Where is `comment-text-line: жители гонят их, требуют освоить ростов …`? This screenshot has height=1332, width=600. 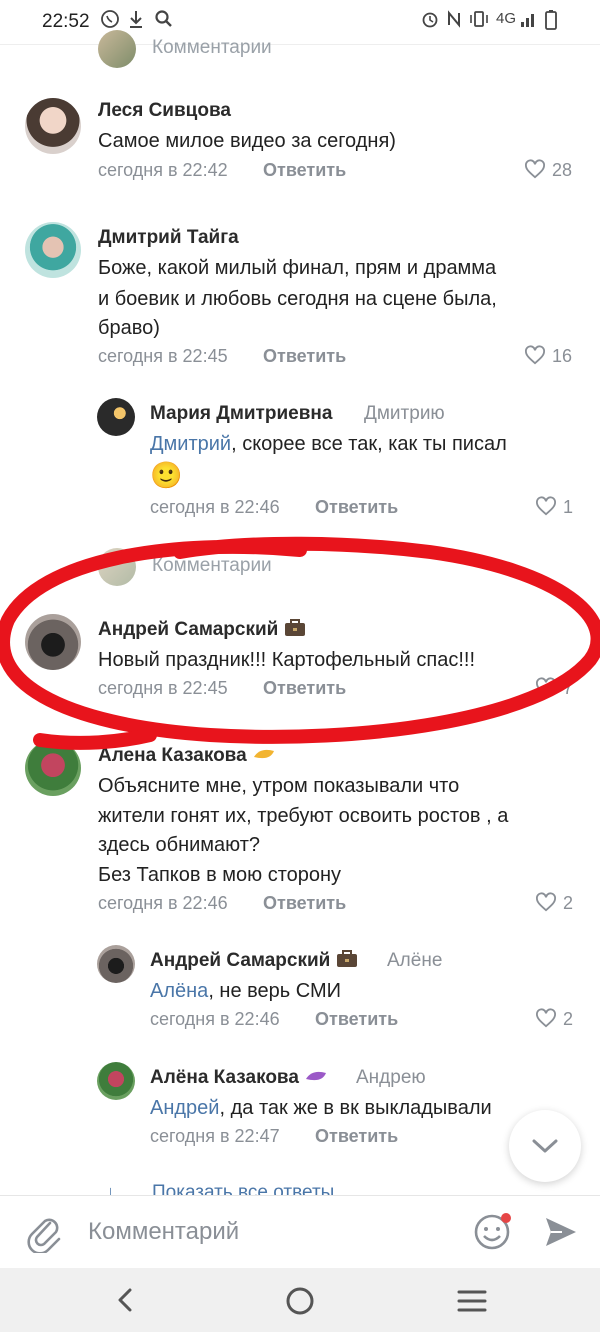 comment-text-line: жители гонят их, требуют освоить ростов … is located at coordinates (303, 816).